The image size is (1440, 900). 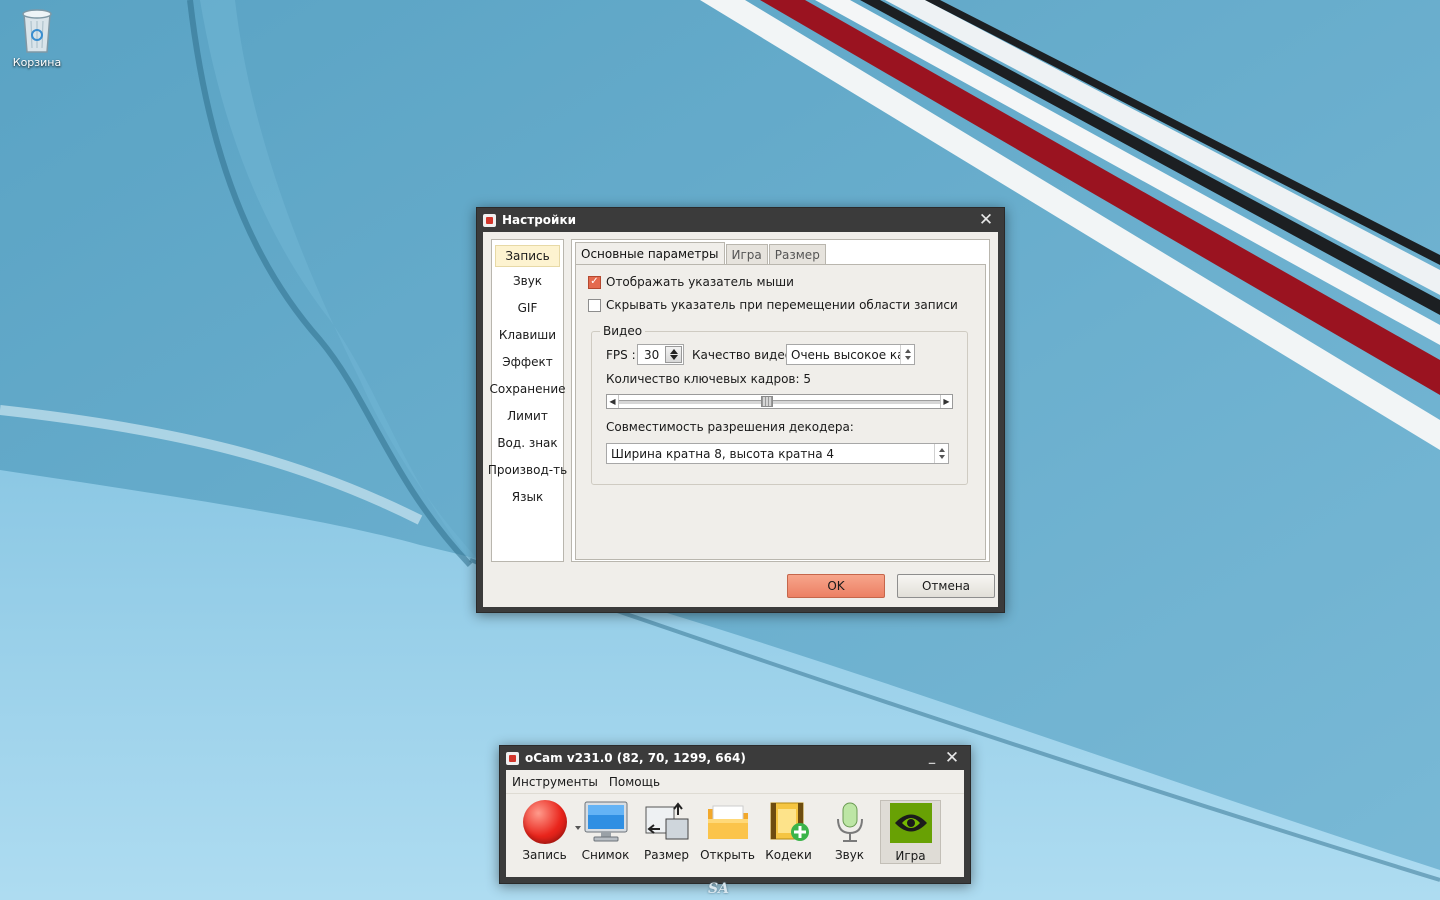 What do you see at coordinates (746, 254) in the screenshot?
I see `tab-game: Игра` at bounding box center [746, 254].